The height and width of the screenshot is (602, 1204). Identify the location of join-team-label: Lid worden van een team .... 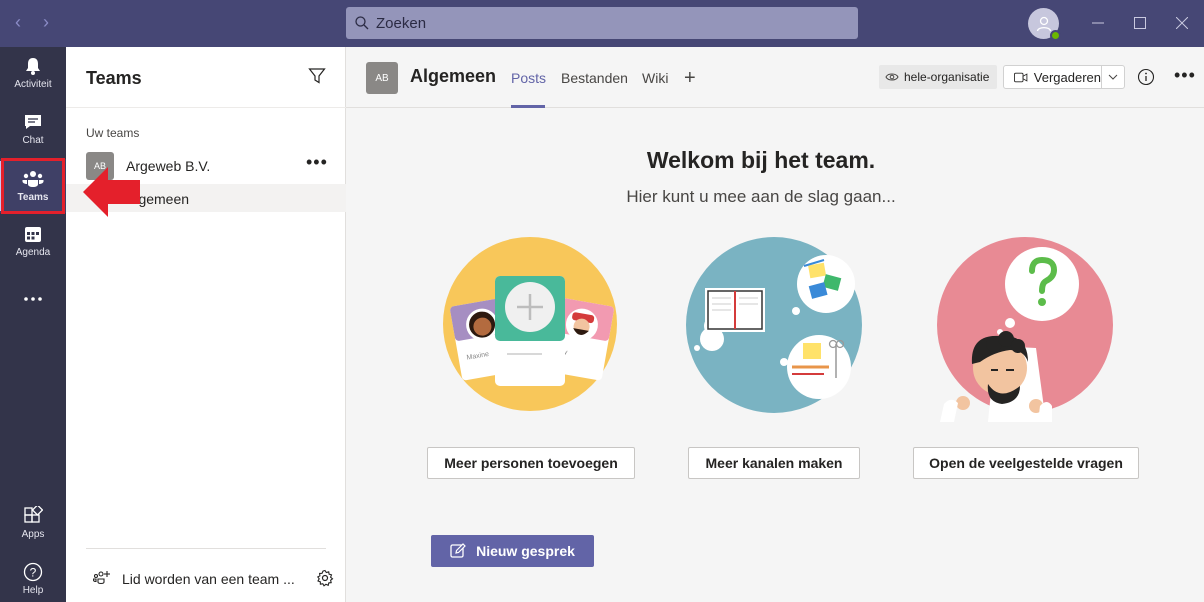
(208, 579).